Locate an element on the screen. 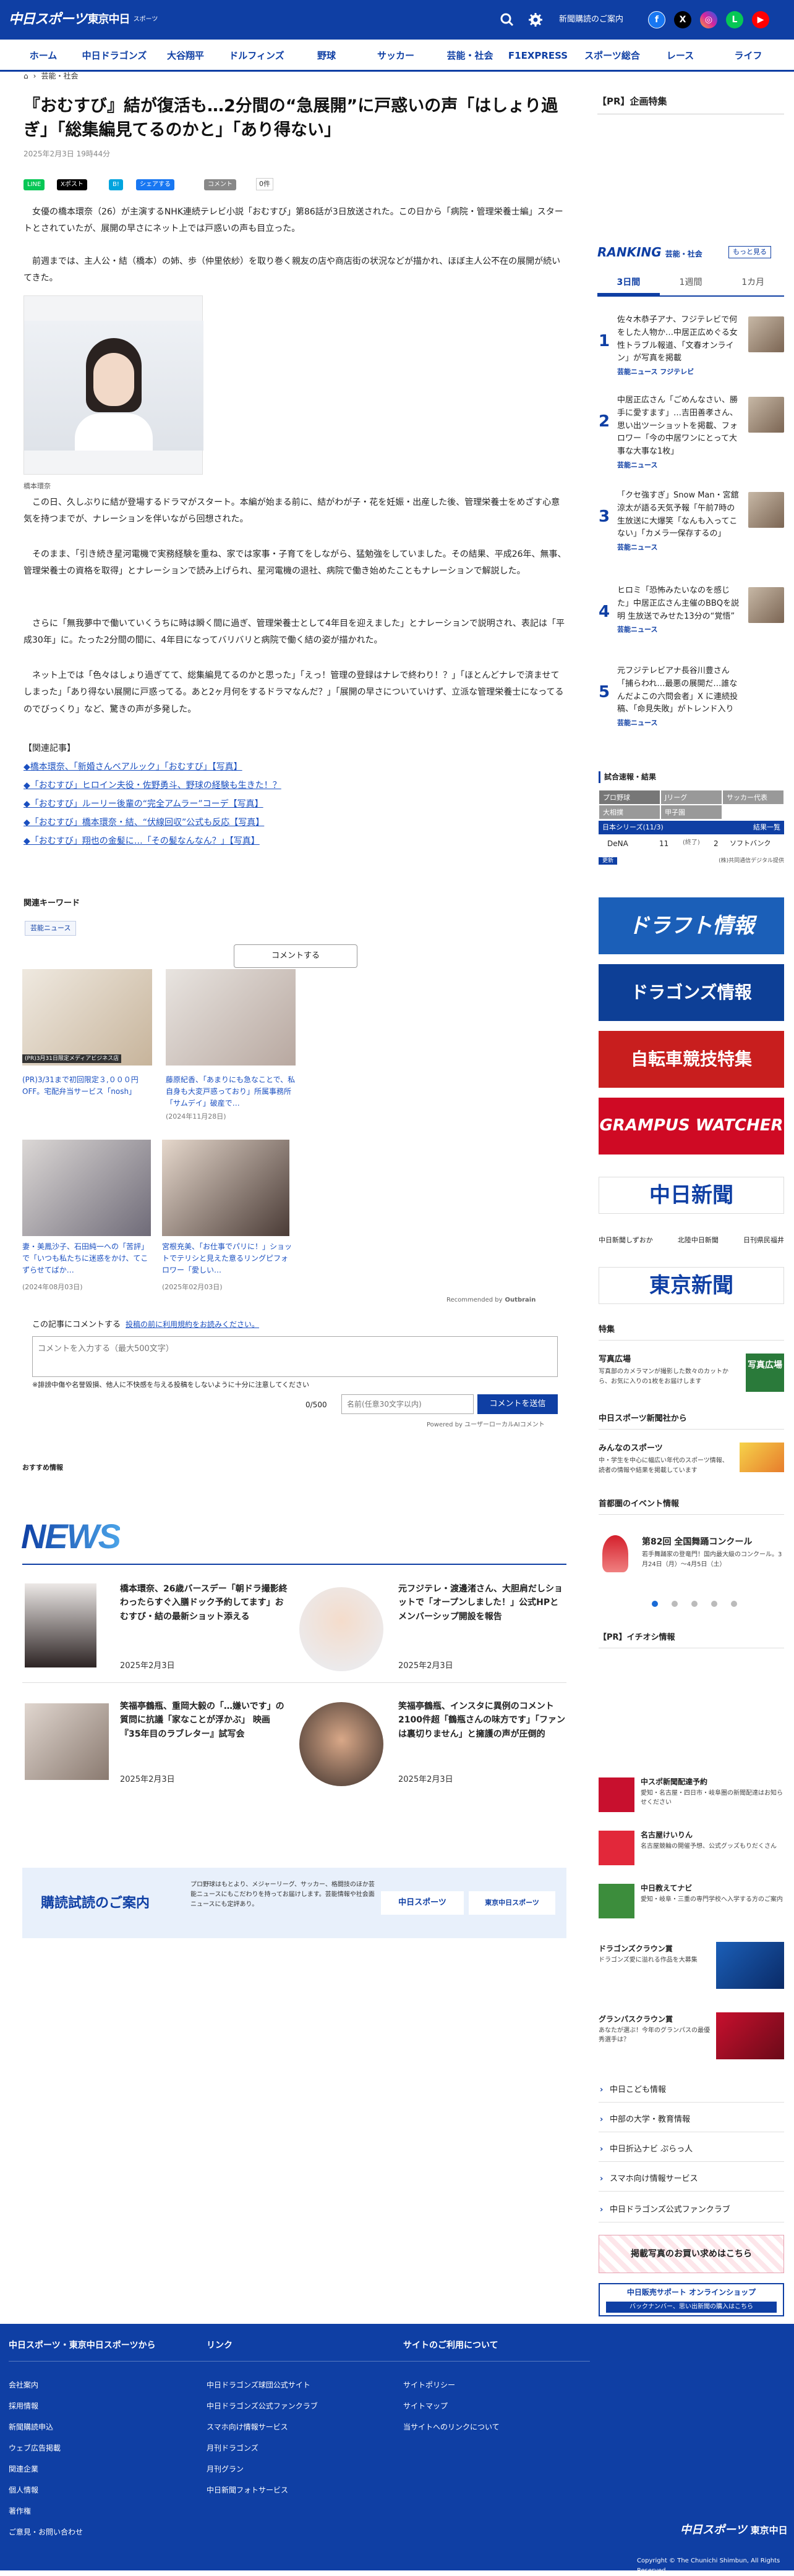 Image resolution: width=794 pixels, height=2576 pixels. share-facebook-button: シェアする is located at coordinates (155, 184).